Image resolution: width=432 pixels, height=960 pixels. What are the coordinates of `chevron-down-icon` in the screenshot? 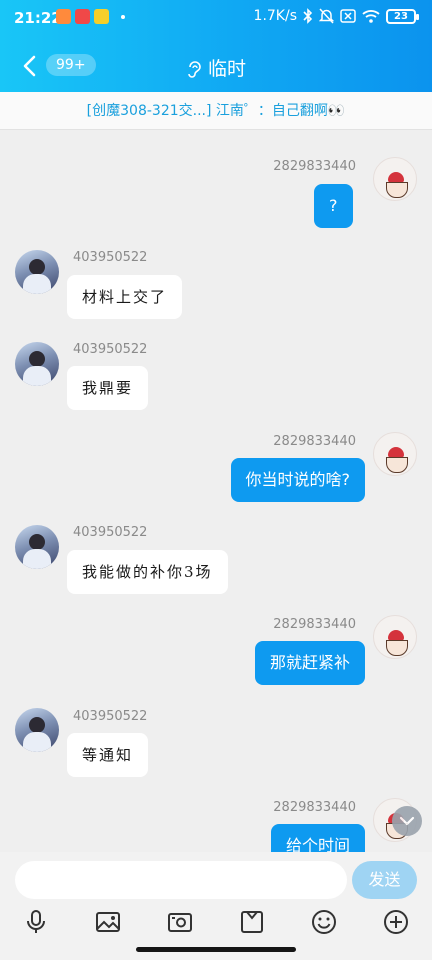 It's located at (407, 821).